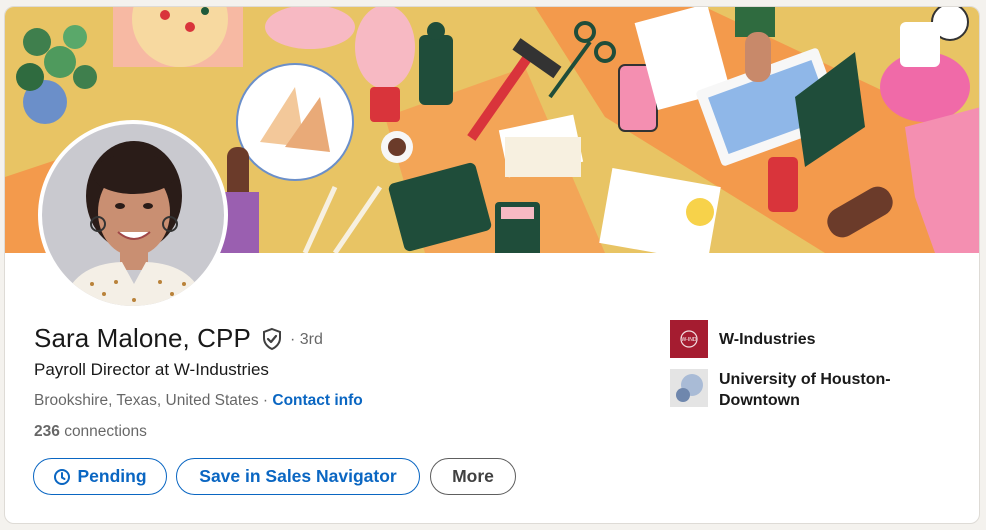 The width and height of the screenshot is (986, 530). What do you see at coordinates (767, 339) in the screenshot?
I see `org-name-w-industries: W-Industries` at bounding box center [767, 339].